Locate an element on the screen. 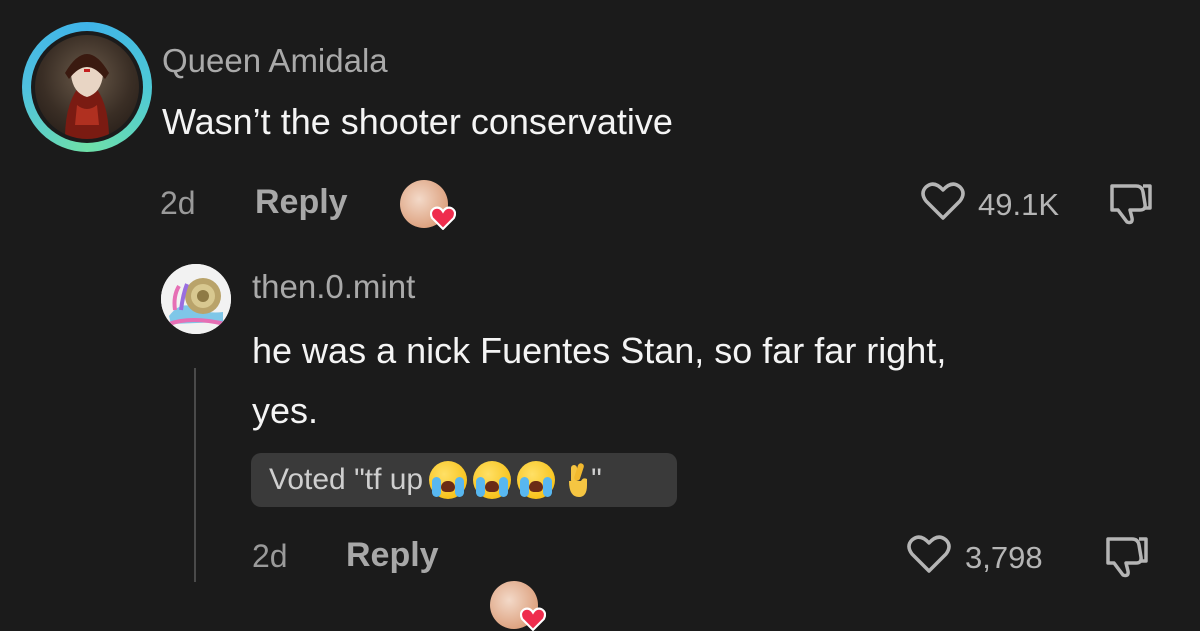 This screenshot has width=1200, height=631. comment-username: Queen Amidala is located at coordinates (275, 61).